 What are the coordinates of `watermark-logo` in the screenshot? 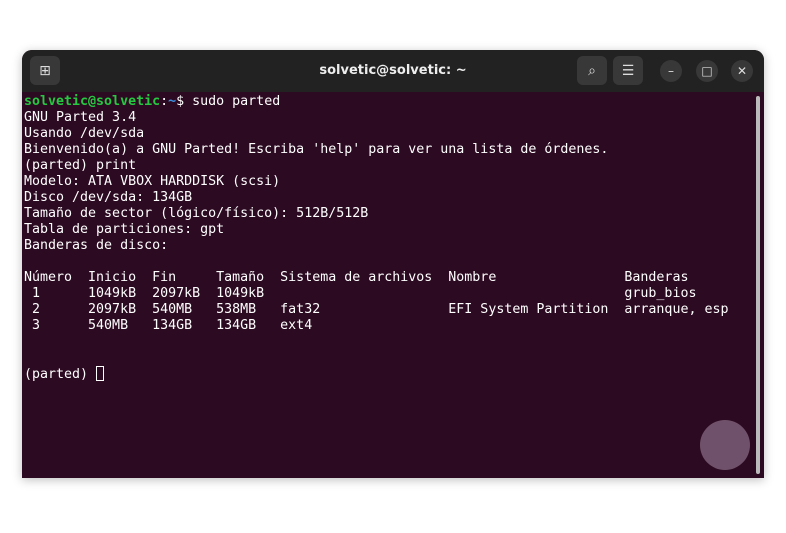 It's located at (725, 445).